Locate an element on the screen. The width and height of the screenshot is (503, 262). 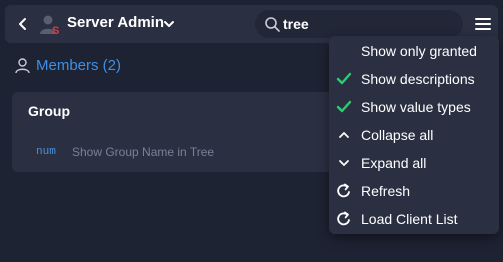
menu-item-show-descriptions: Show descriptions is located at coordinates (414, 79).